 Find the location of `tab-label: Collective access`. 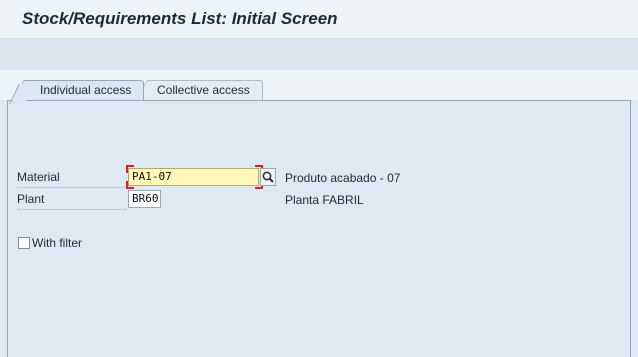

tab-label: Collective access is located at coordinates (203, 90).